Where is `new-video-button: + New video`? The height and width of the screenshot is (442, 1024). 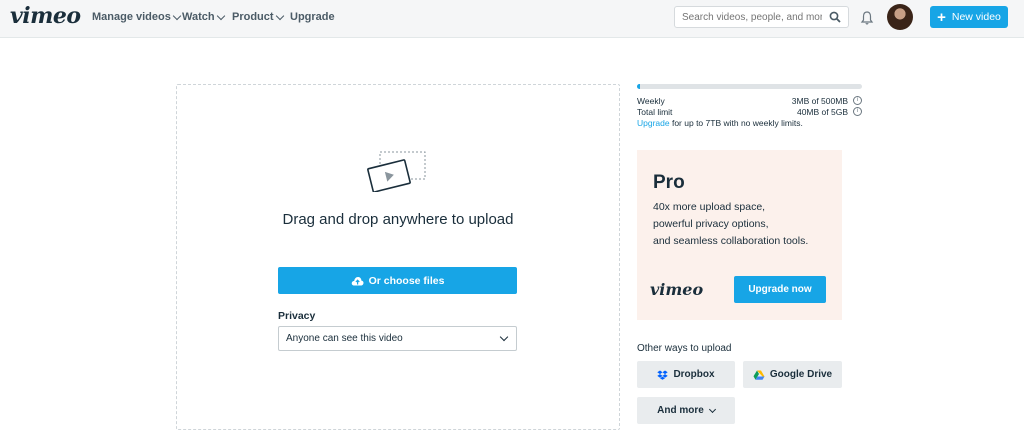 new-video-button: + New video is located at coordinates (969, 17).